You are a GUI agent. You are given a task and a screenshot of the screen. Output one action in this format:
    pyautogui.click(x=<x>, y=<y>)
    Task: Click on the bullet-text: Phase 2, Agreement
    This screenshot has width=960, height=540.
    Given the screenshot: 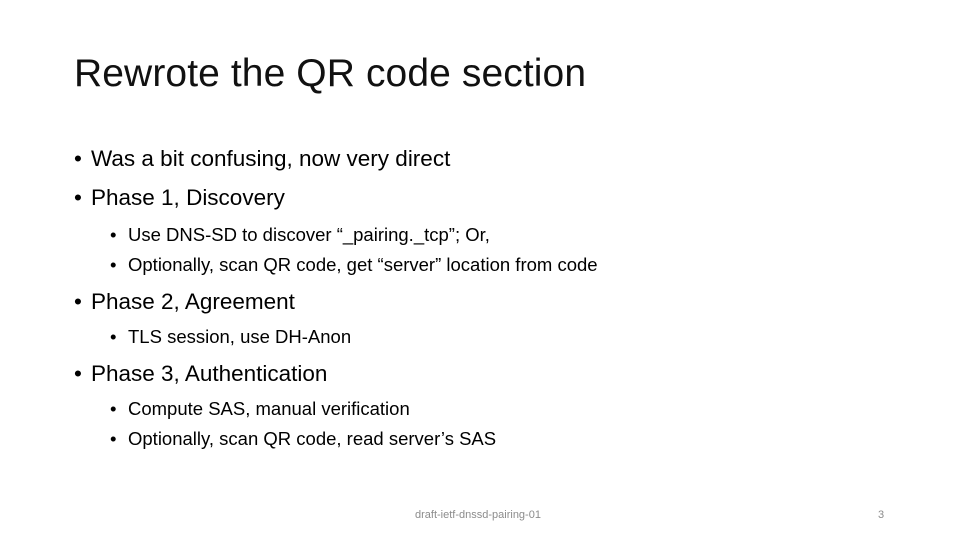 What is the action you would take?
    pyautogui.click(x=193, y=301)
    